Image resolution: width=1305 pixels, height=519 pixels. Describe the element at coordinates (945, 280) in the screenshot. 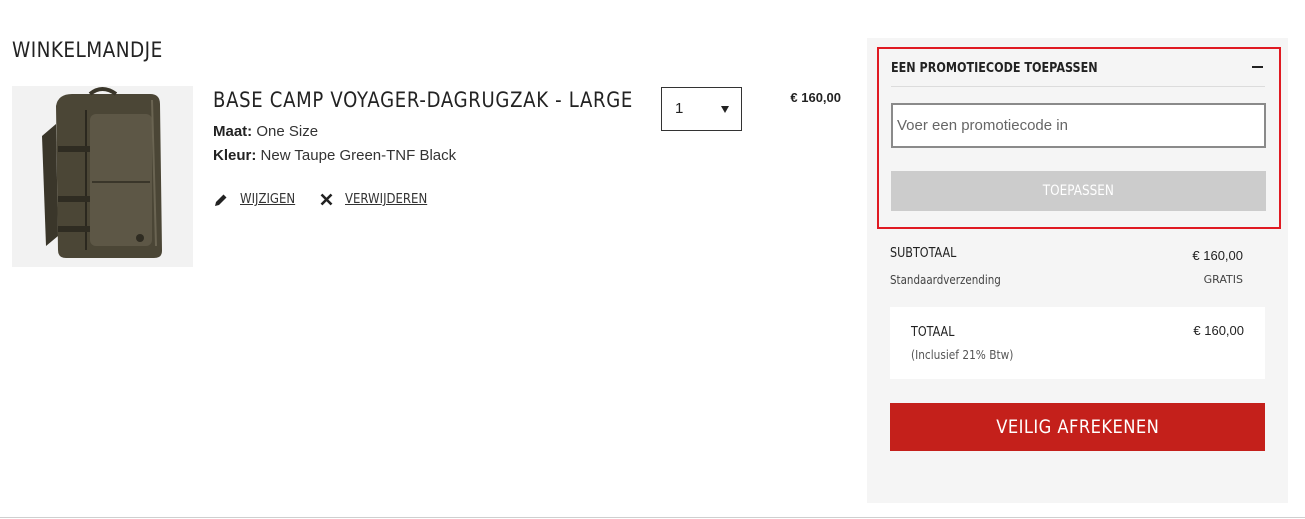

I see `shipping-label: Standaardverzending` at that location.